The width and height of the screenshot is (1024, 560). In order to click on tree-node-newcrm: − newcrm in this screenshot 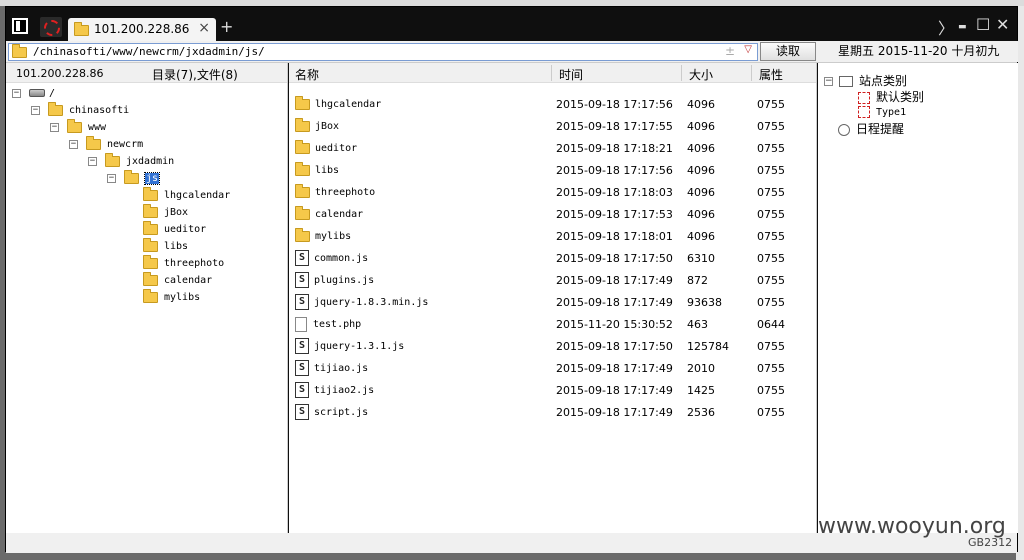, I will do `click(106, 144)`.